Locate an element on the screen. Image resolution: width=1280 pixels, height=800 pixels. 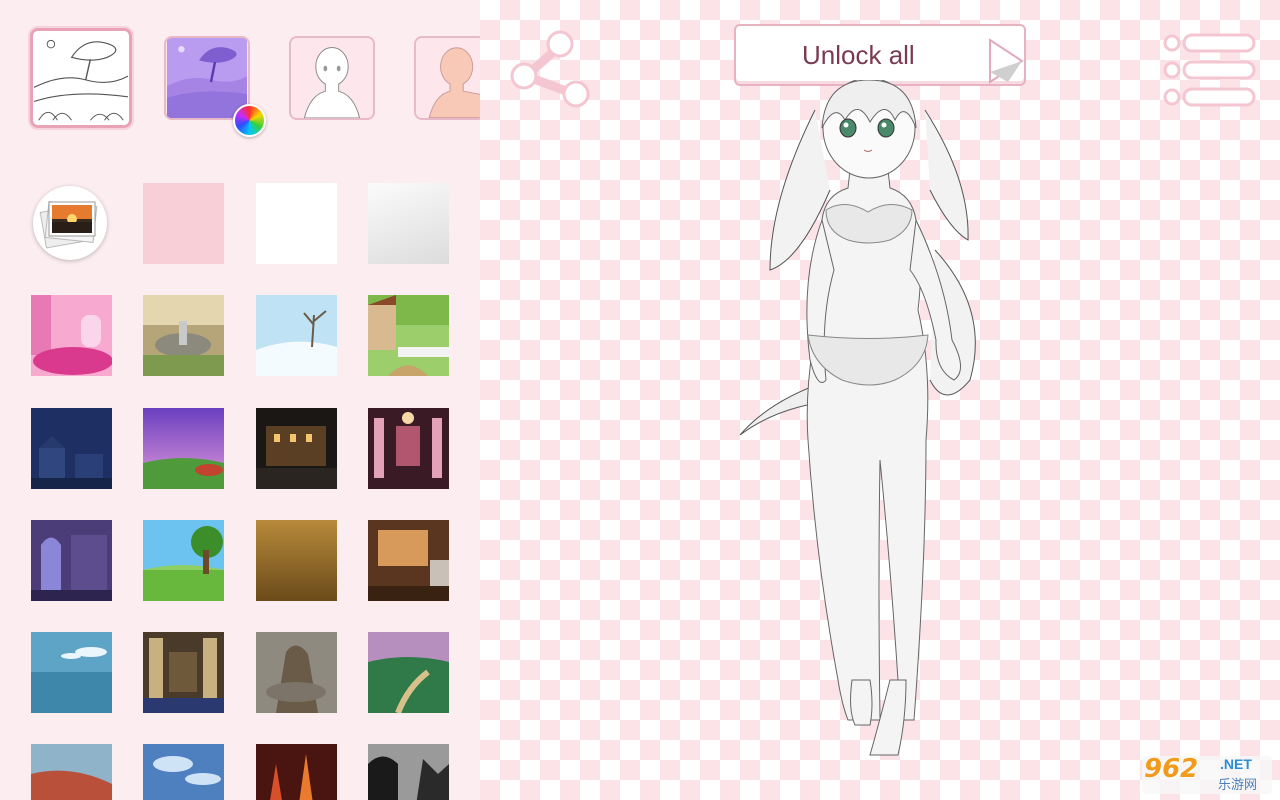
background-tile-golden-haze is located at coordinates (296, 560).